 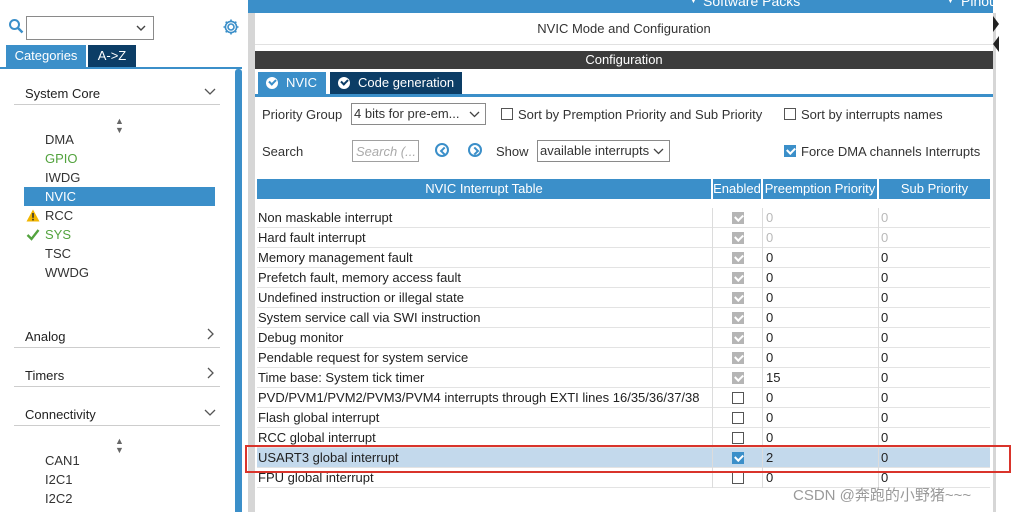 What do you see at coordinates (319, 417) in the screenshot?
I see `interrupt-name: Flash global interrupt` at bounding box center [319, 417].